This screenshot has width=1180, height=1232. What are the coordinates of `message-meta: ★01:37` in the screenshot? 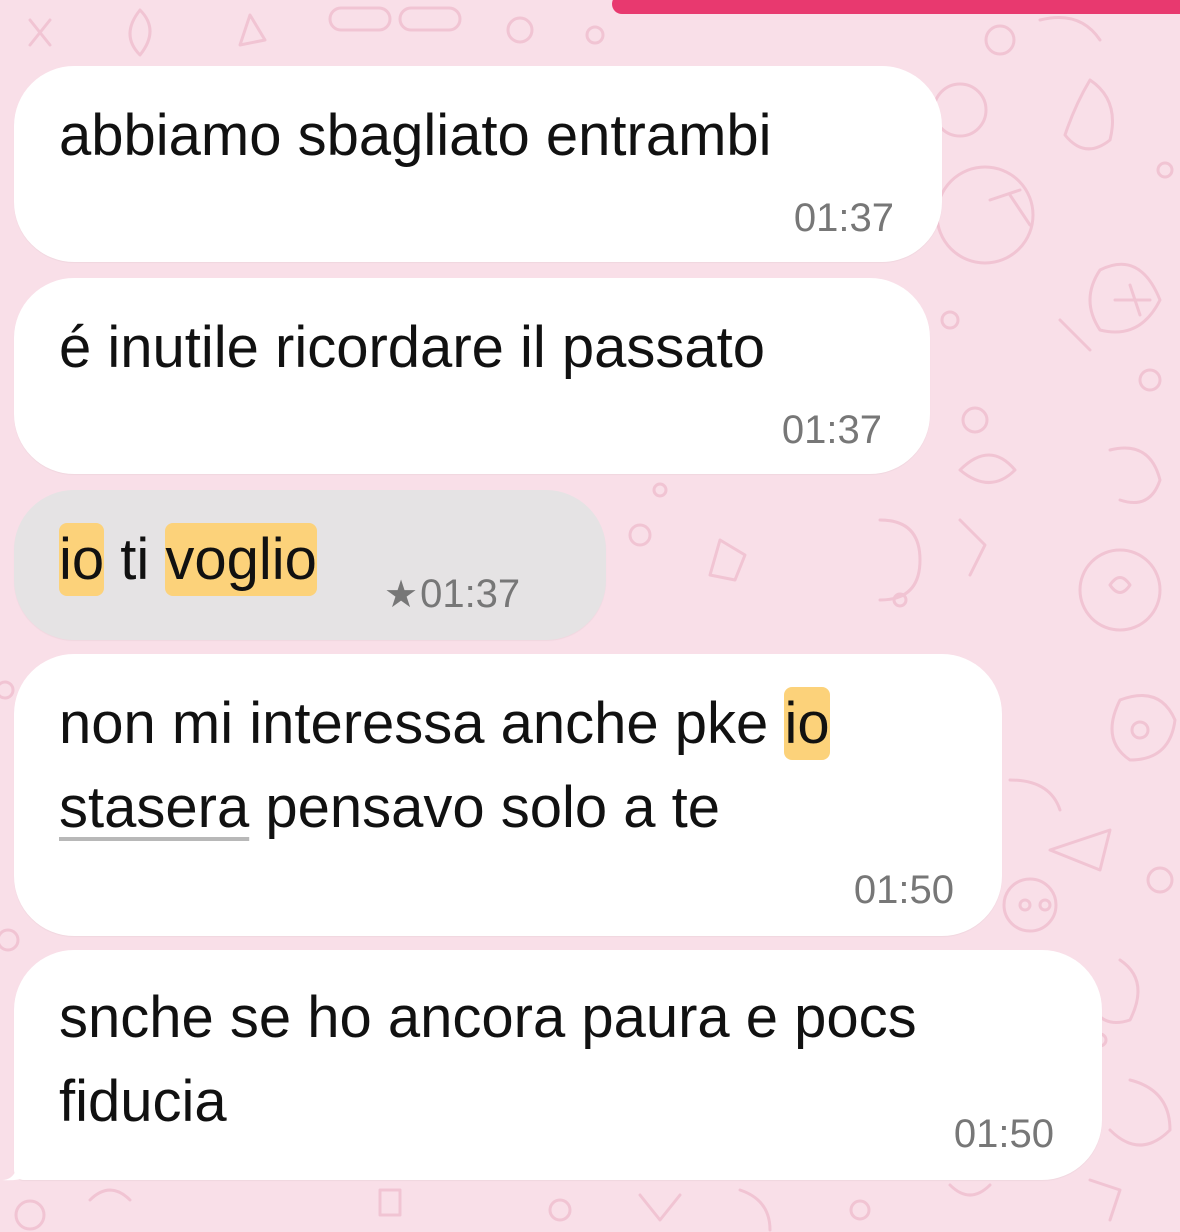 It's located at (452, 594).